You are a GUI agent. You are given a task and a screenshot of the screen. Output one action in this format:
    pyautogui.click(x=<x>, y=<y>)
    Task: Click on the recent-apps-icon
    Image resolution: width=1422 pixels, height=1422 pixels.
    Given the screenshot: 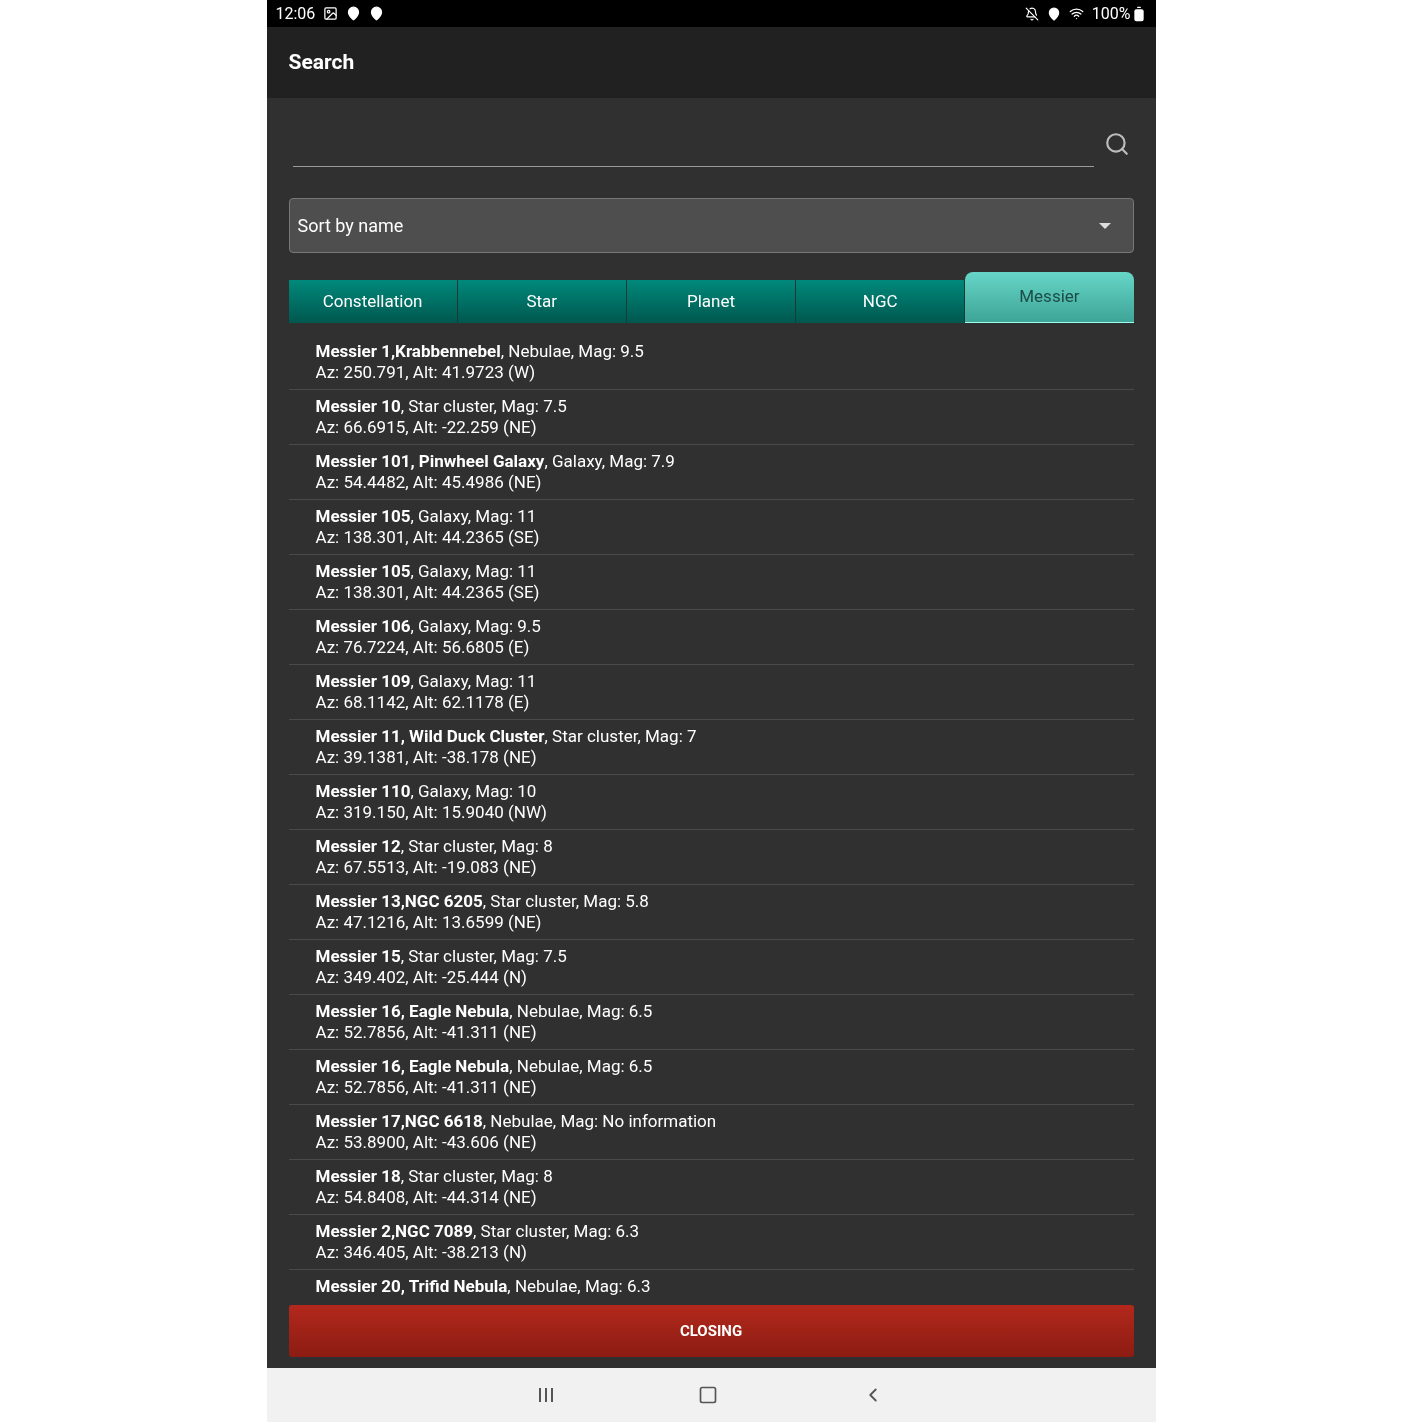 What is the action you would take?
    pyautogui.click(x=546, y=1395)
    